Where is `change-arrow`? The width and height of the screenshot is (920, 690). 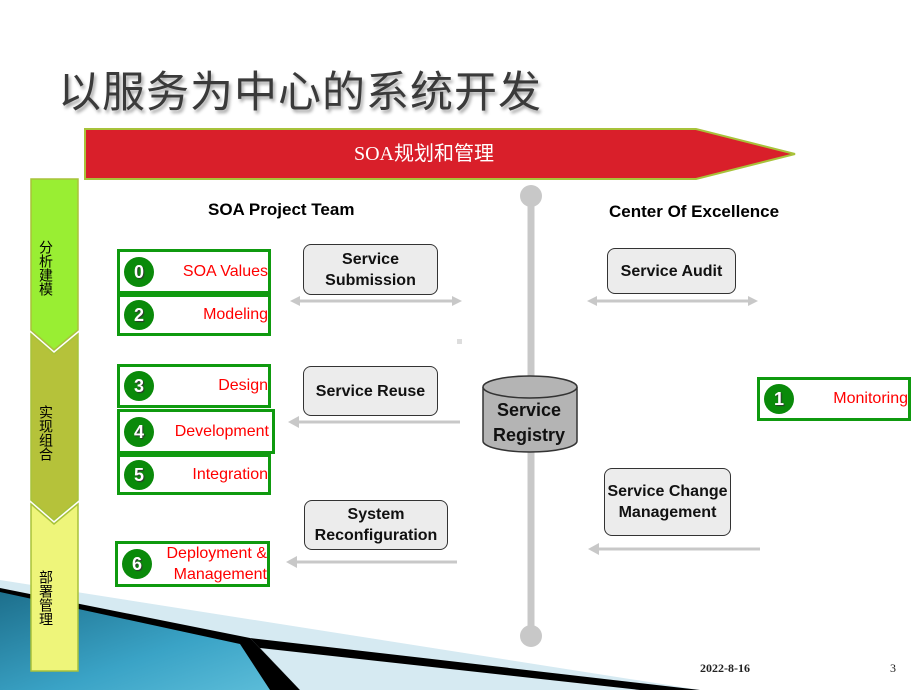 change-arrow is located at coordinates (674, 549).